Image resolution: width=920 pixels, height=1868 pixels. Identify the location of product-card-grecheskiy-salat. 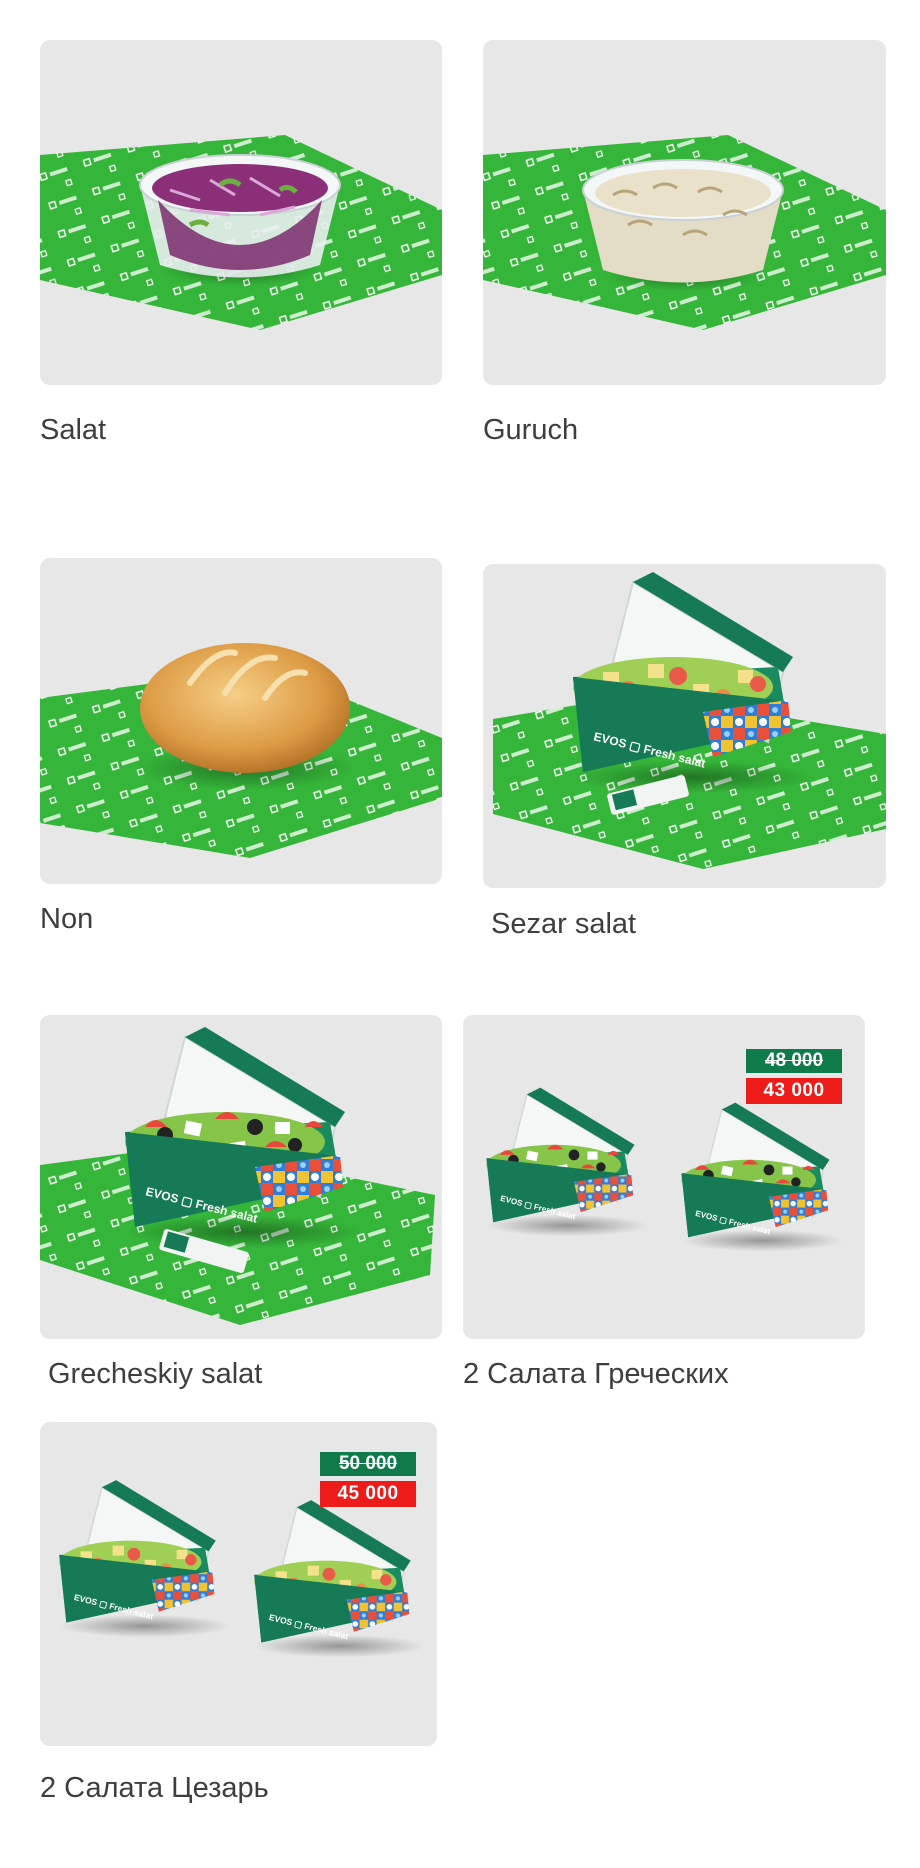
(241, 1177).